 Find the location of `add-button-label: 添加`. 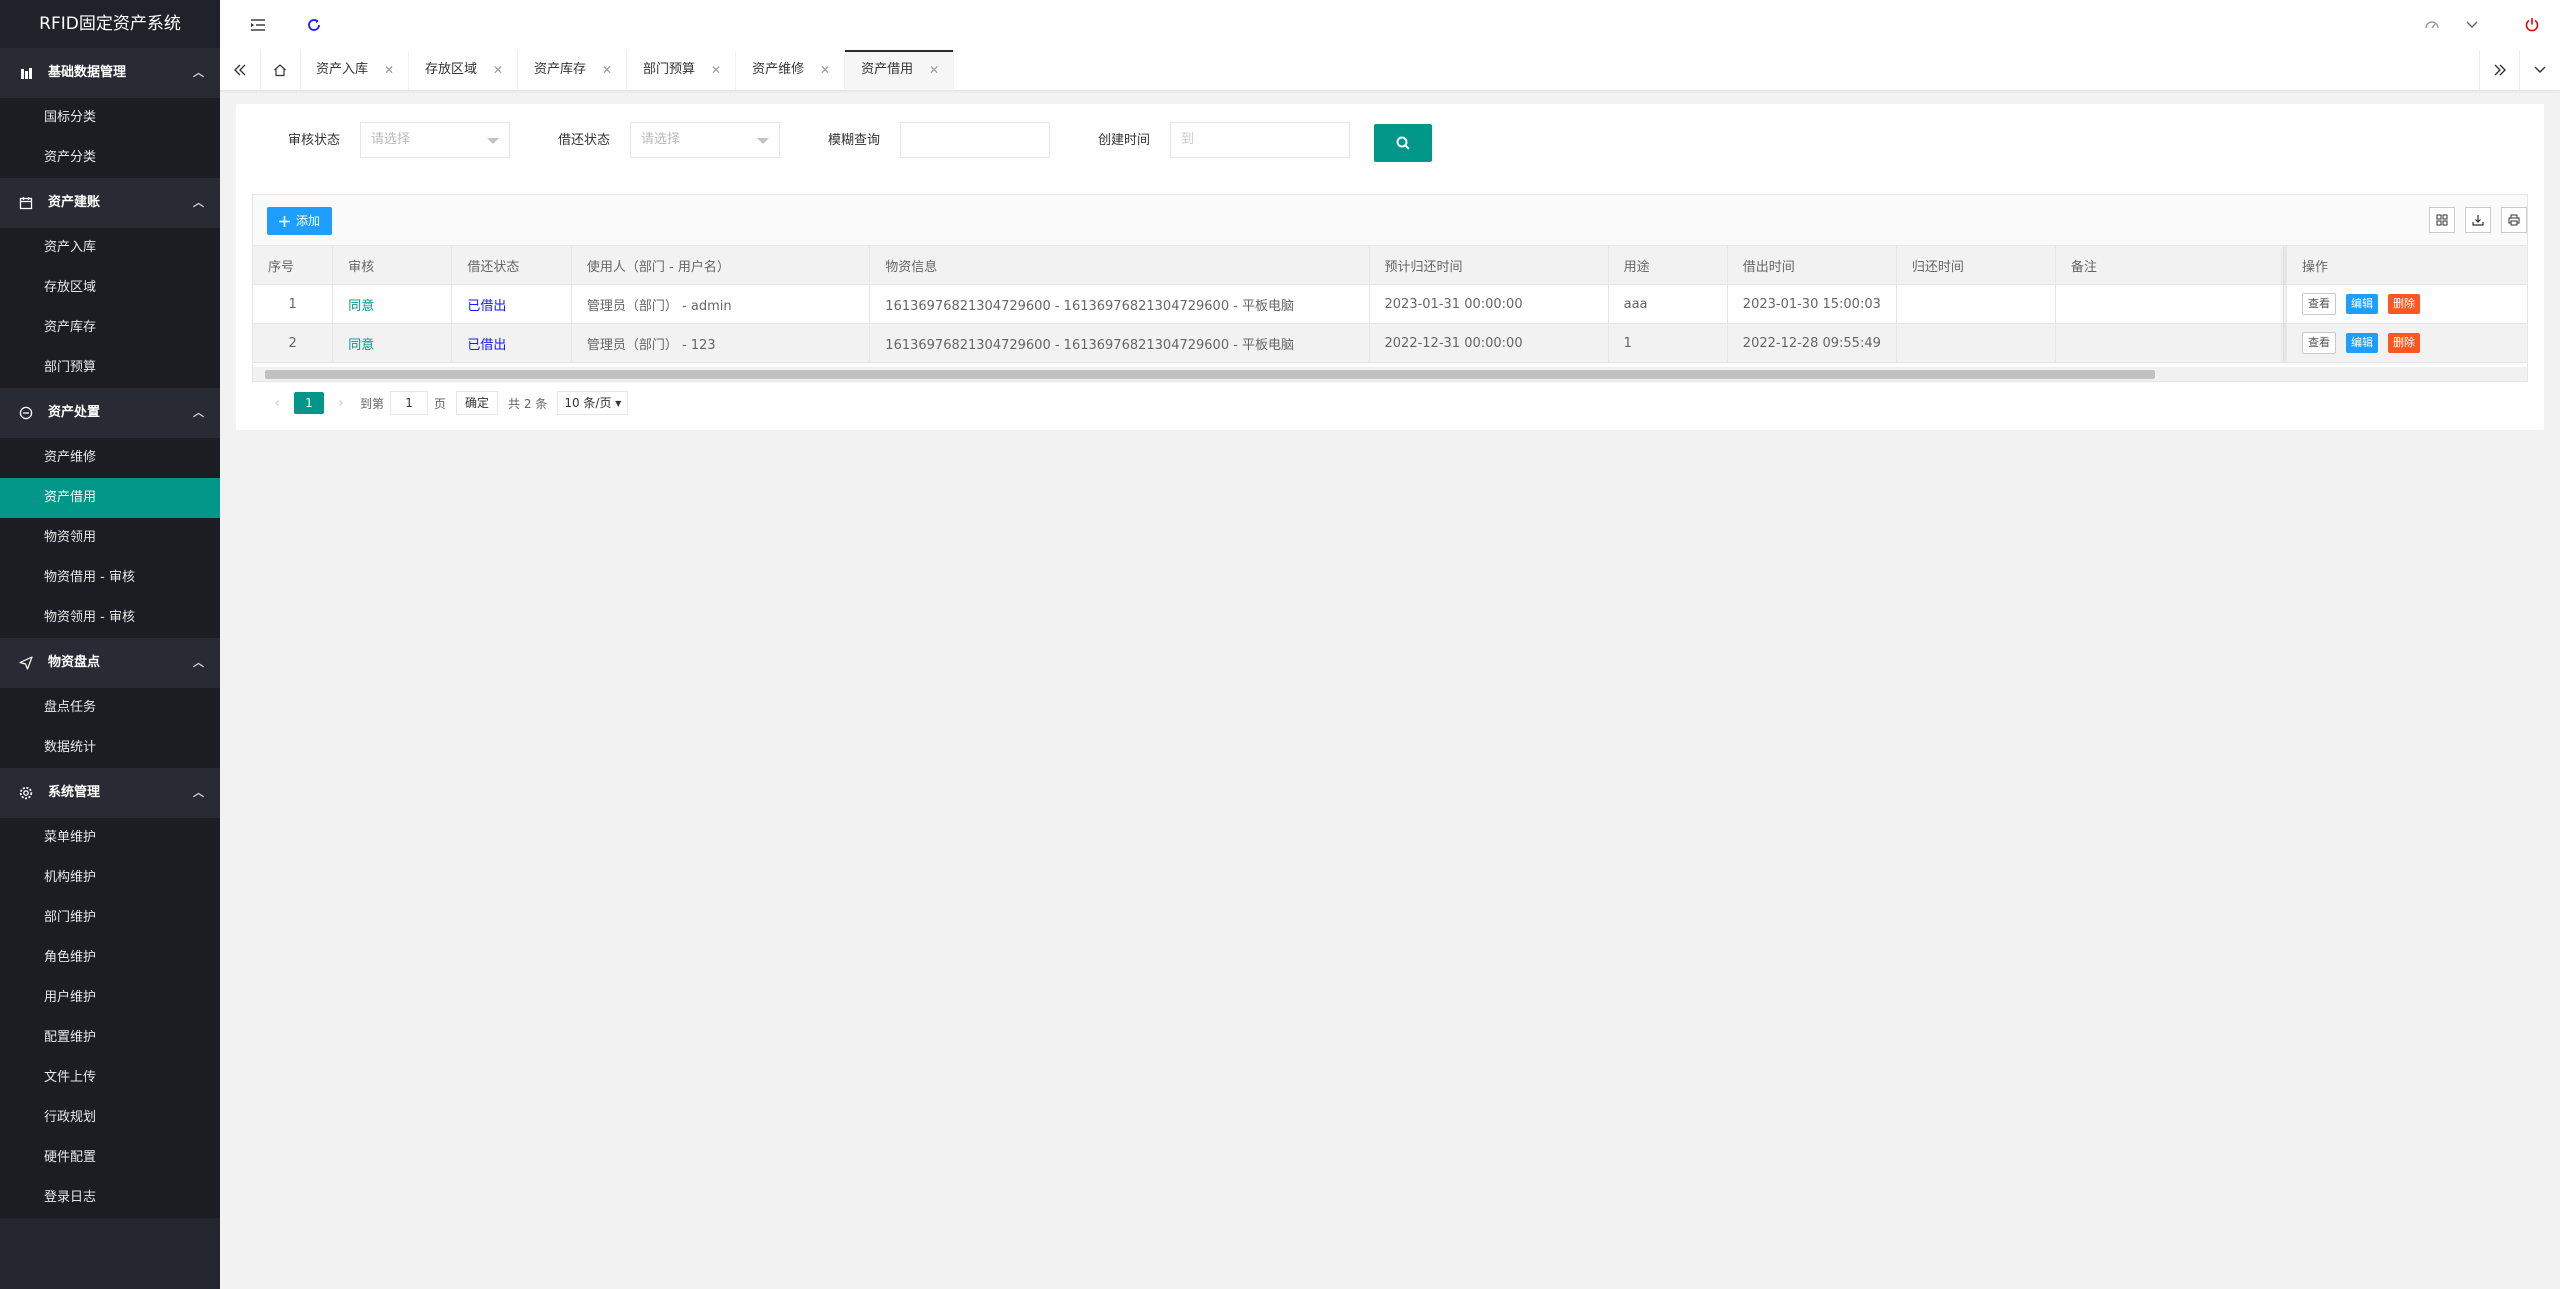

add-button-label: 添加 is located at coordinates (308, 221).